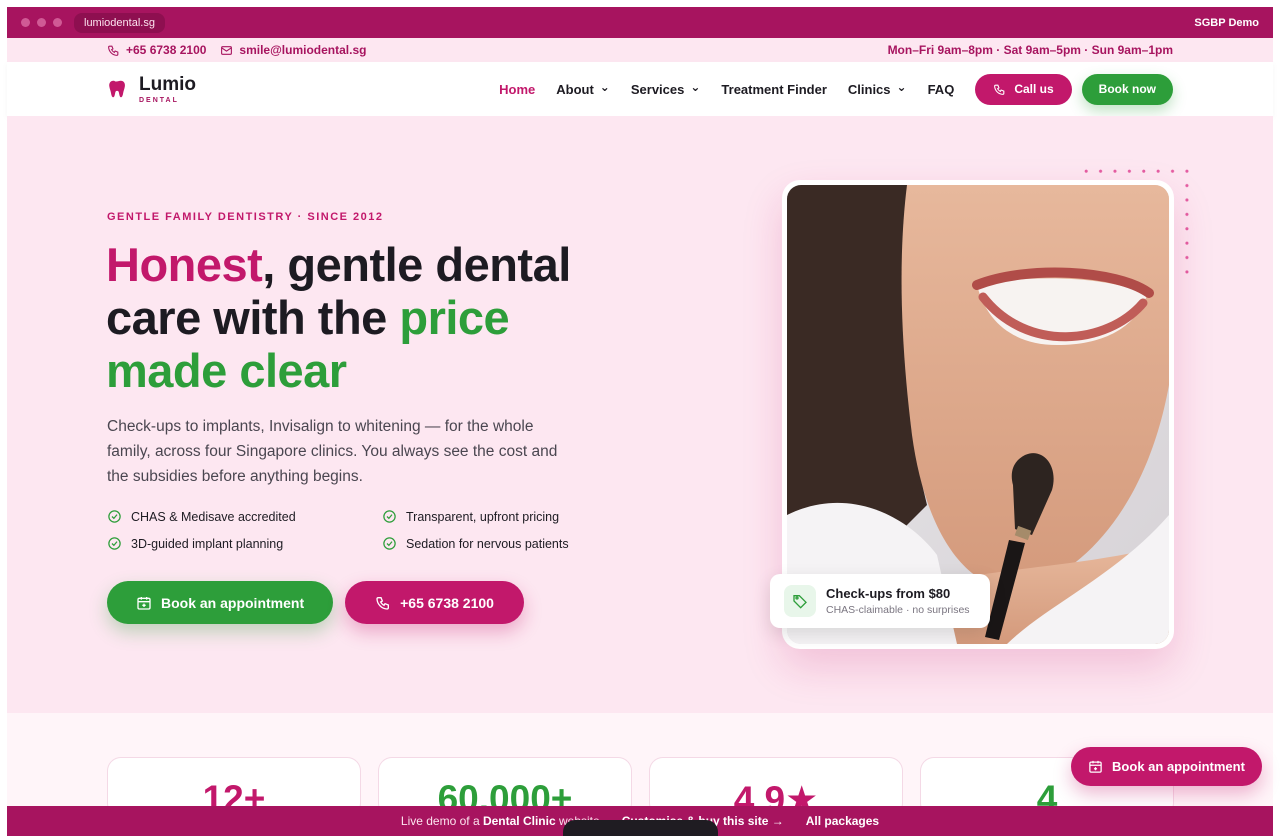  What do you see at coordinates (941, 89) in the screenshot?
I see `nav-faq: FAQ` at bounding box center [941, 89].